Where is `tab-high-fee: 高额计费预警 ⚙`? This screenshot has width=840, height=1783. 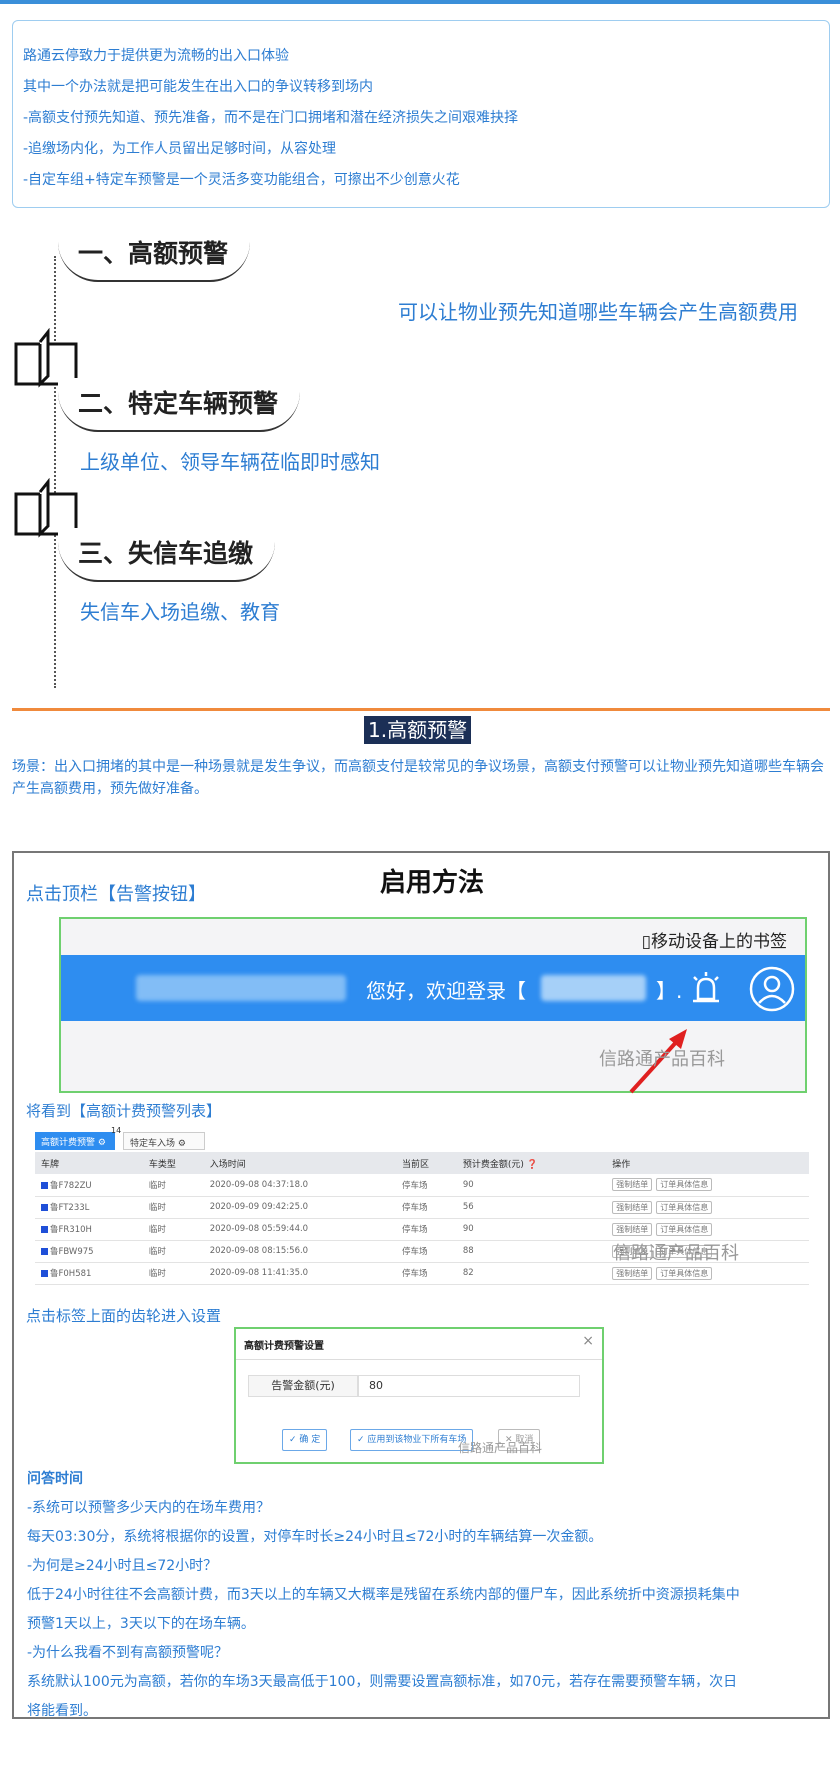 tab-high-fee: 高额计费预警 ⚙ is located at coordinates (75, 1141).